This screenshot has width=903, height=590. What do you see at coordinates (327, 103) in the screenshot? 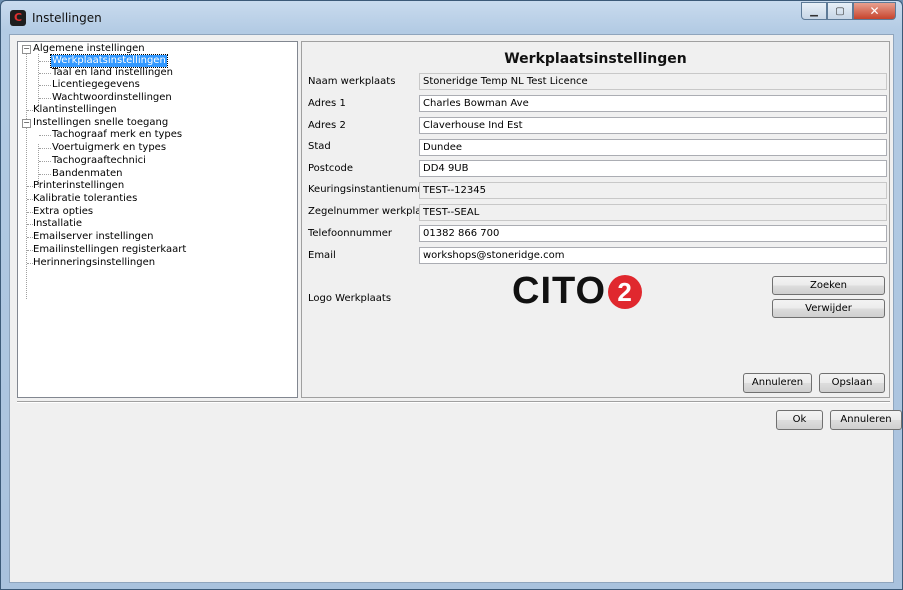
I see `label-adres1: Adres 1` at bounding box center [327, 103].